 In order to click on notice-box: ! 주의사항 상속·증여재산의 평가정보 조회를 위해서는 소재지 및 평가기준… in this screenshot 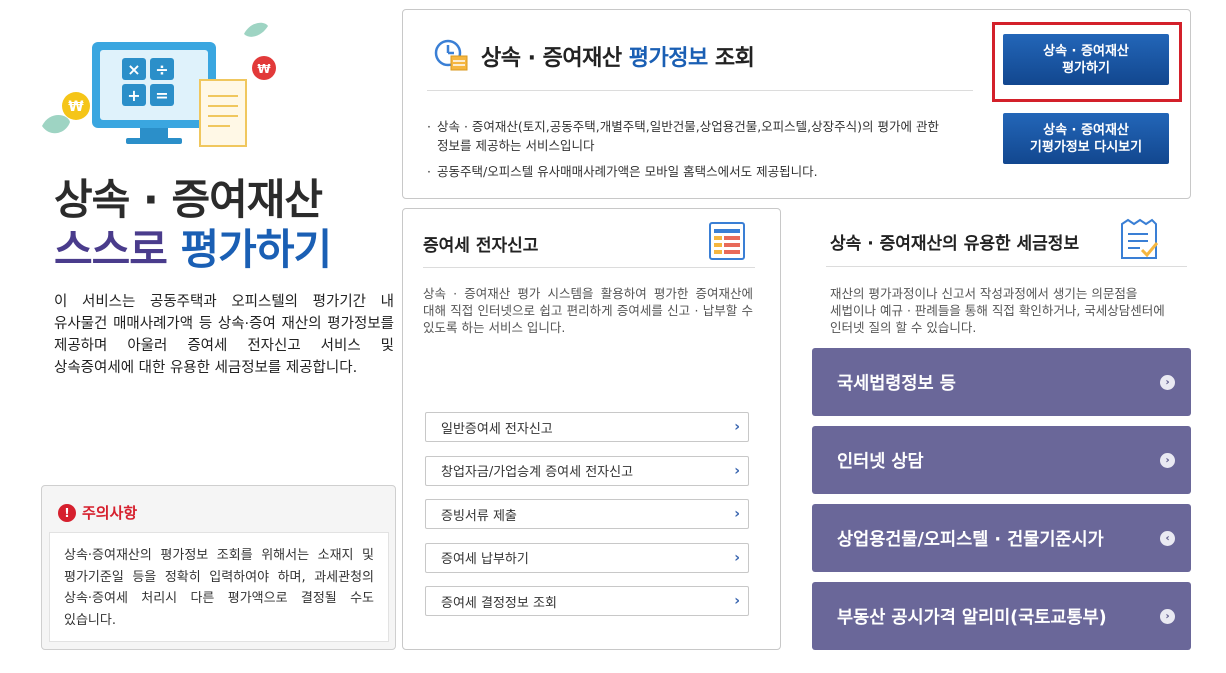, I will do `click(218, 567)`.